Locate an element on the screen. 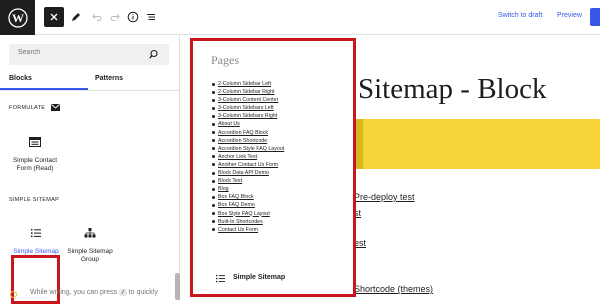 The height and width of the screenshot is (304, 600). details-button is located at coordinates (133, 17).